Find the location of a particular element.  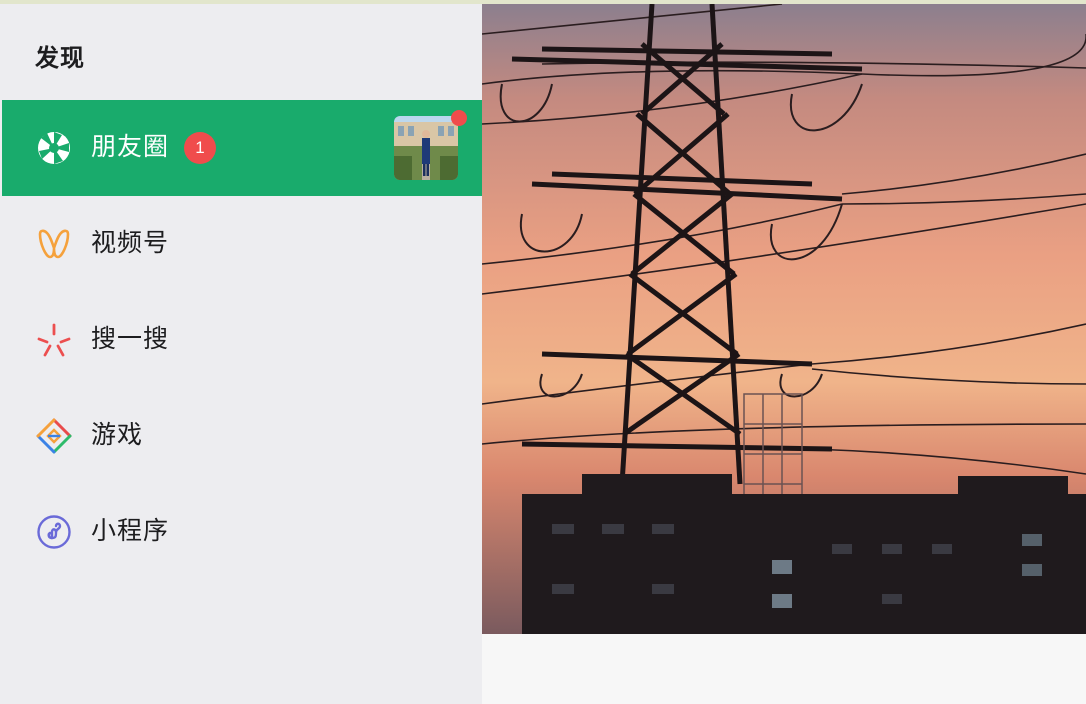

sidebar-item-games: 游戏 is located at coordinates (242, 436).